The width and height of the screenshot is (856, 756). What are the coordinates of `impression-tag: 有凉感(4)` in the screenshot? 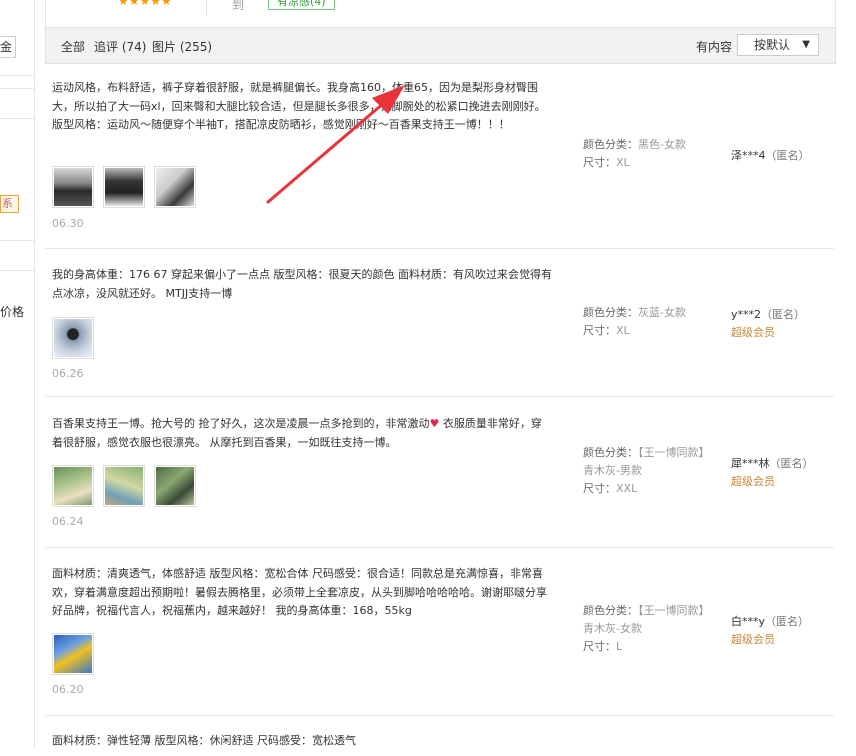 It's located at (301, 5).